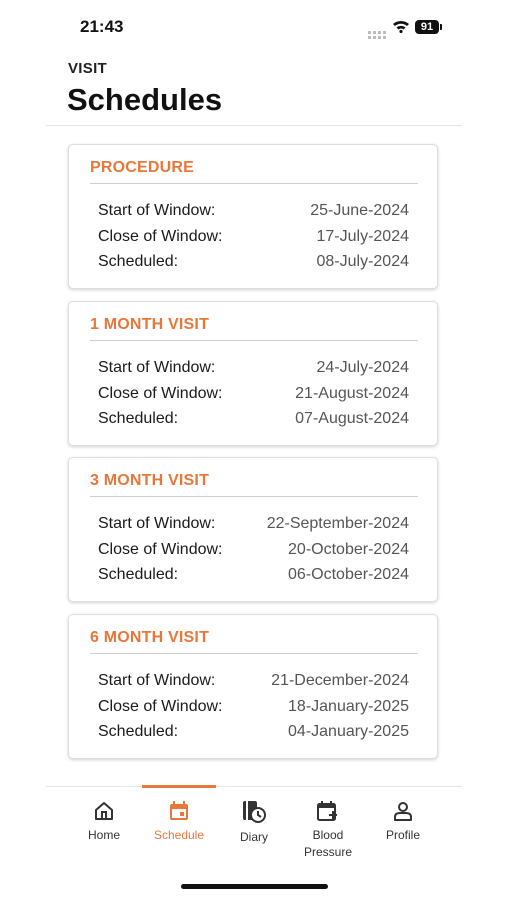  I want to click on header-divider, so click(254, 125).